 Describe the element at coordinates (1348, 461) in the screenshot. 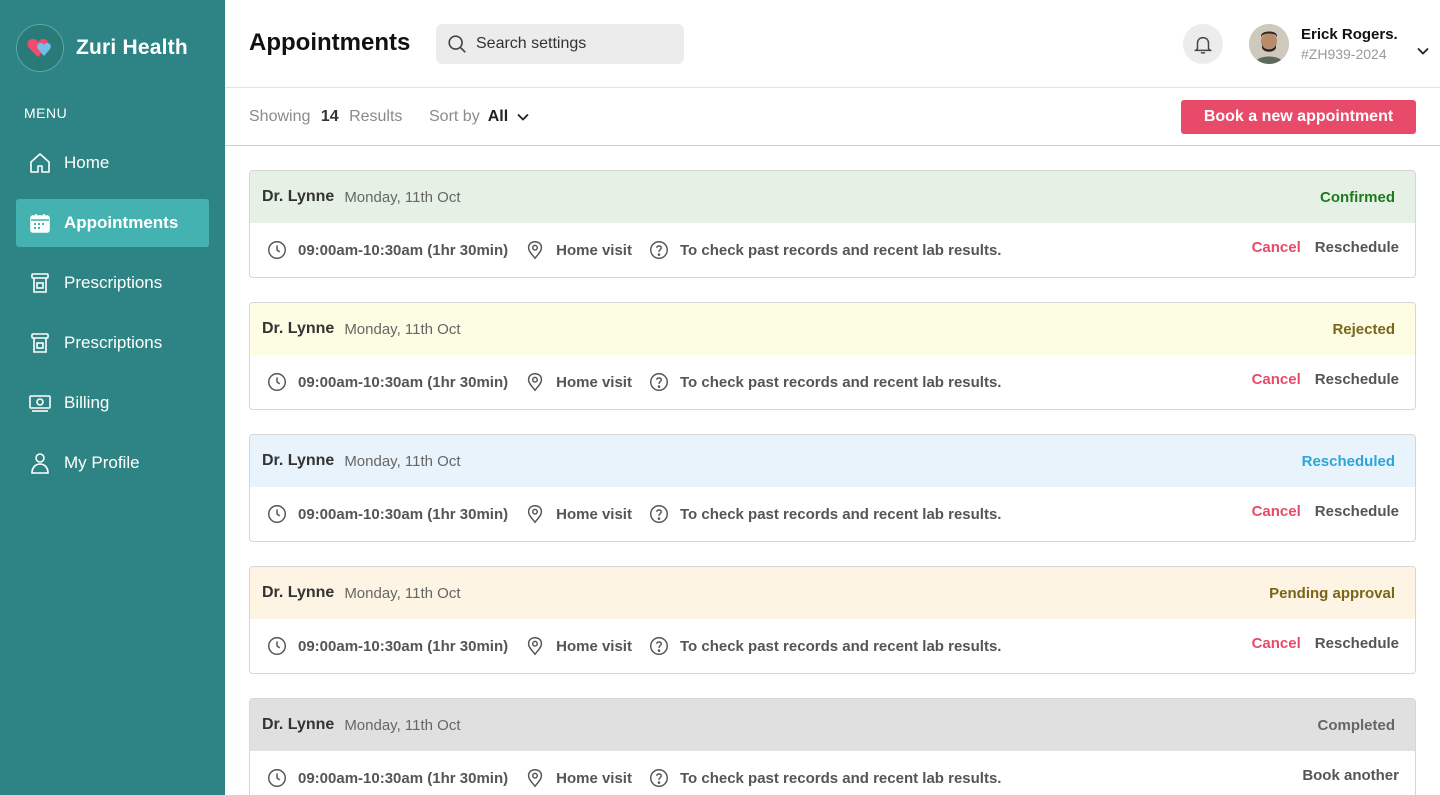

I see `status-badge: Rescheduled` at that location.